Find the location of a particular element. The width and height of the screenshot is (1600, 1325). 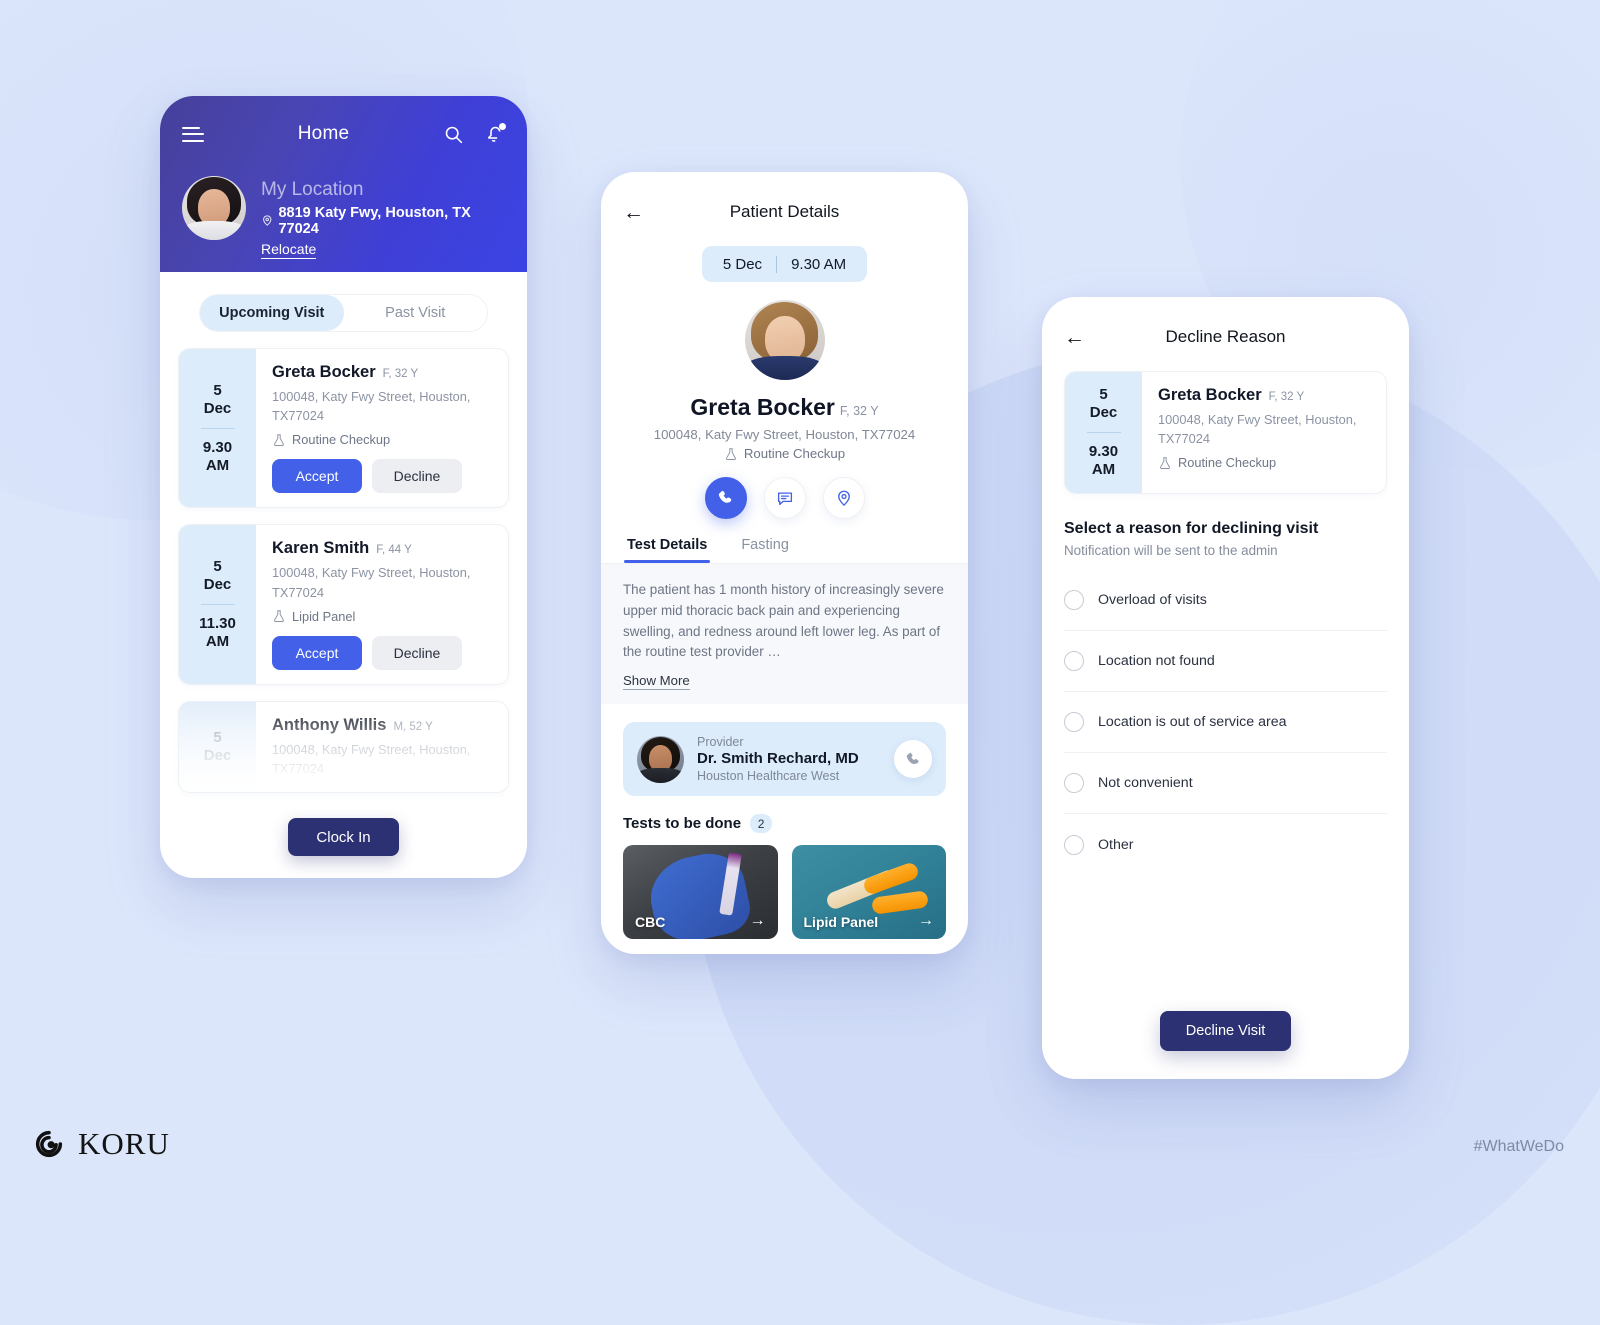

provider-avatar is located at coordinates (660, 759).